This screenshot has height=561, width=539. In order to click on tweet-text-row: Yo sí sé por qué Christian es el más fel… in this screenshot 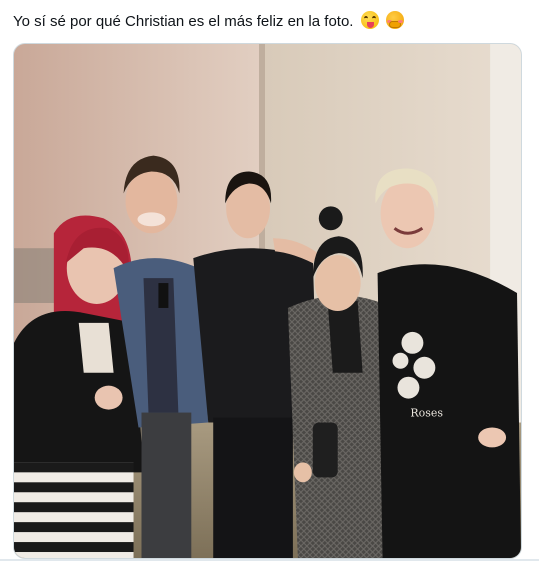, I will do `click(208, 21)`.